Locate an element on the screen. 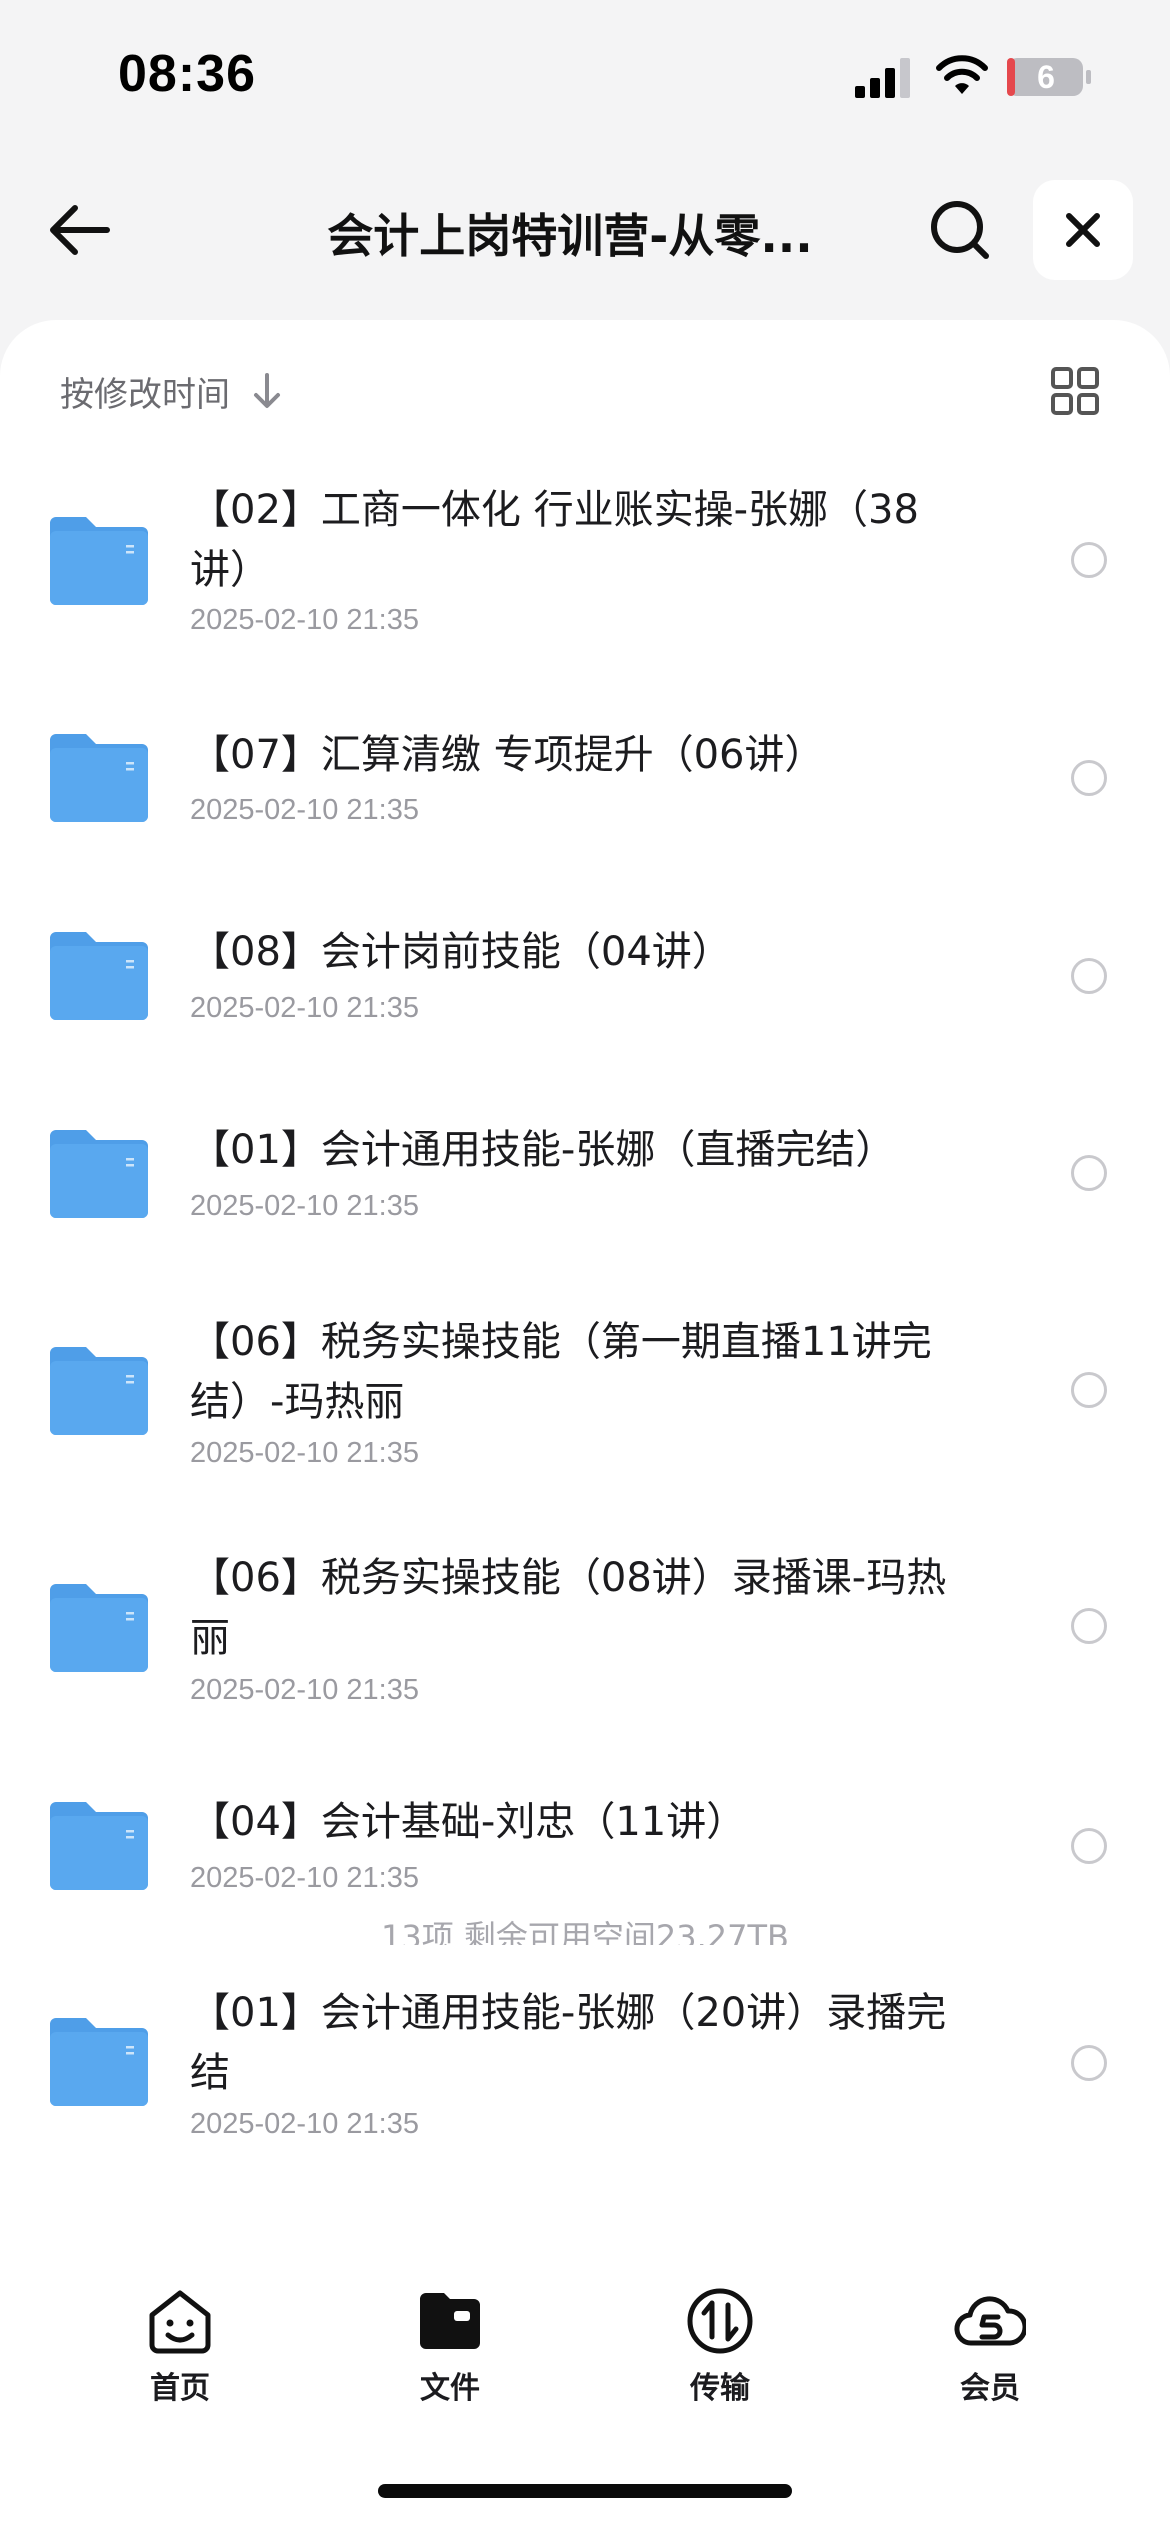  cellular-signal-icon is located at coordinates (882, 78).